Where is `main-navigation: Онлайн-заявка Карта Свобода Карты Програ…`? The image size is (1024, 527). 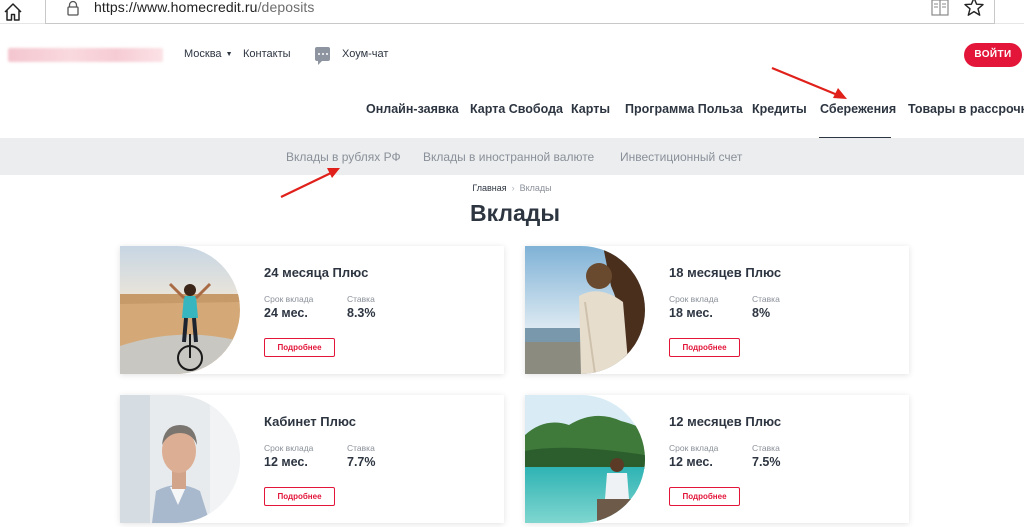
main-navigation: Онлайн-заявка Карта Свобода Карты Програ… is located at coordinates (512, 111).